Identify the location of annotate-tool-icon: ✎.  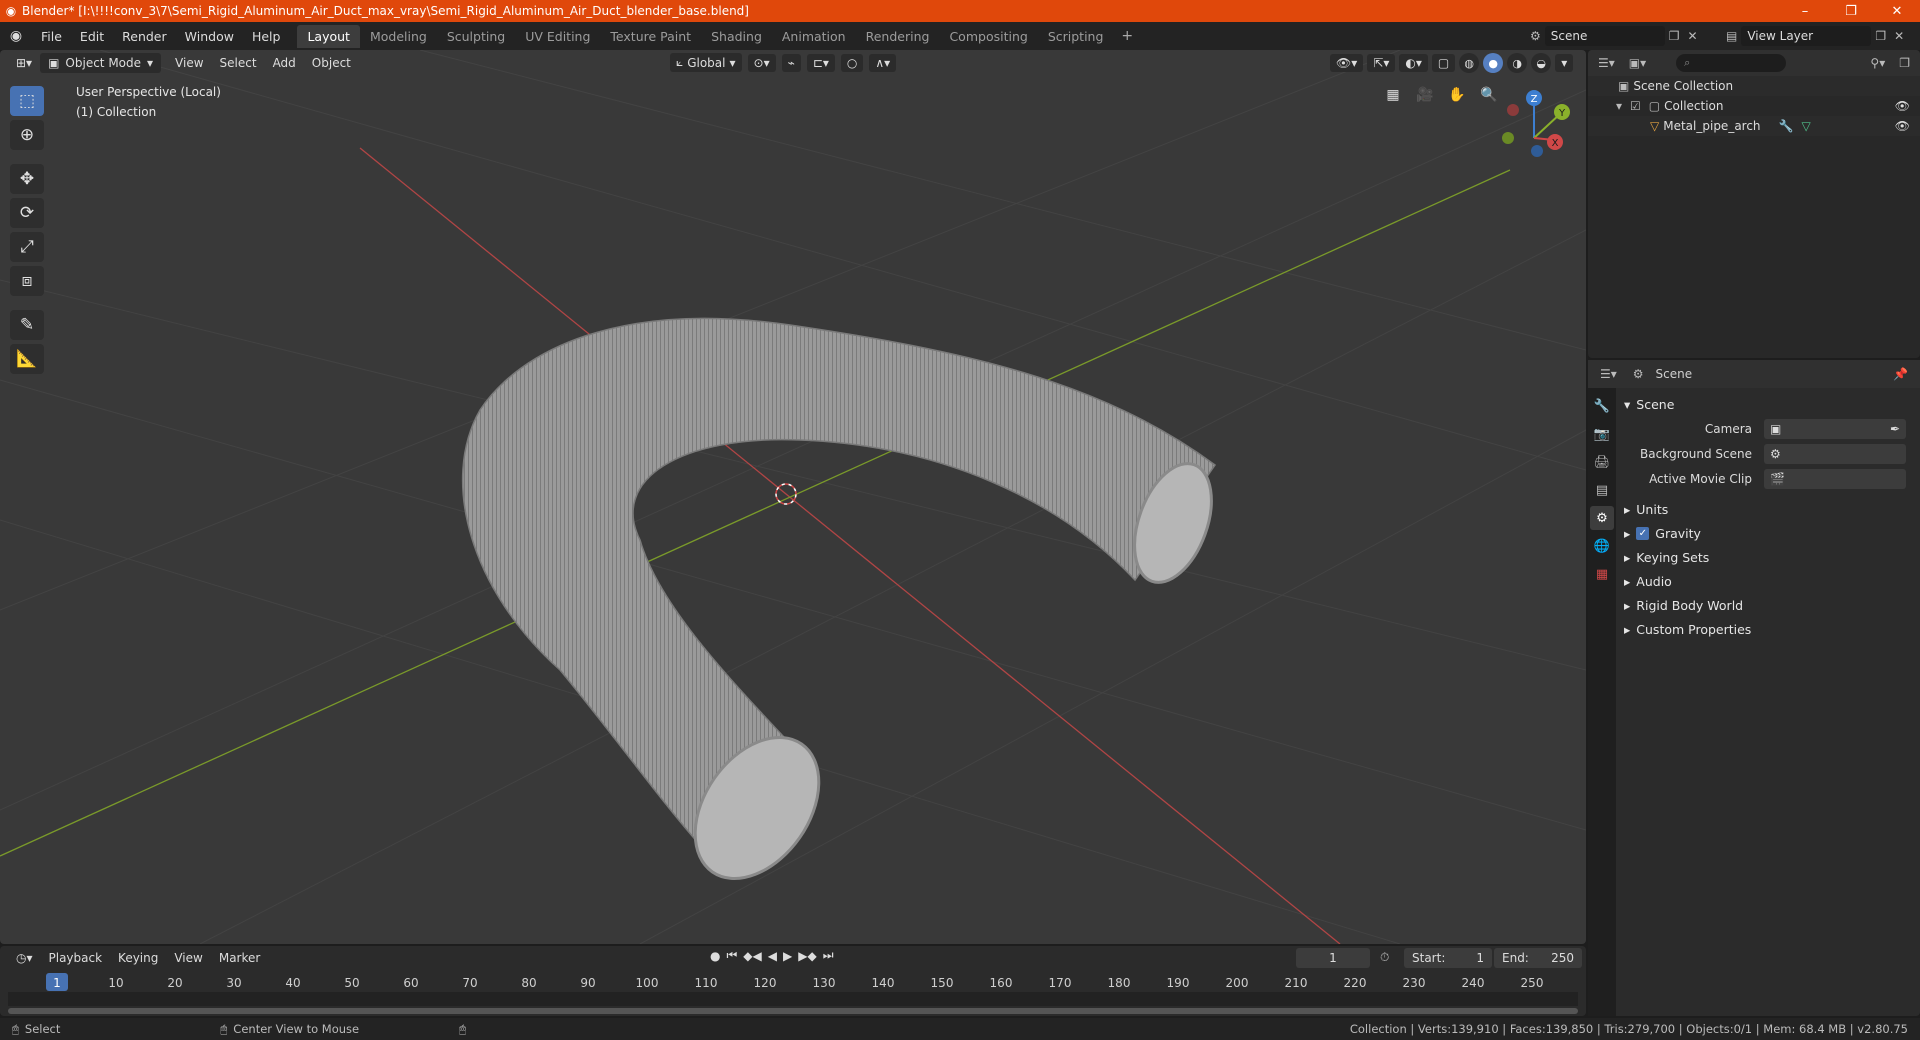
(27, 325).